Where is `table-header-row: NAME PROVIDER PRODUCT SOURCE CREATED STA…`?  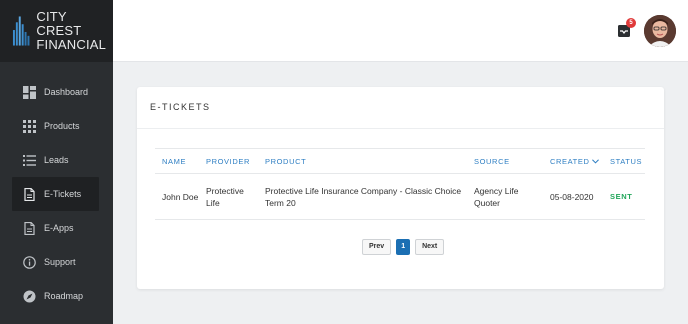 table-header-row: NAME PROVIDER PRODUCT SOURCE CREATED STA… is located at coordinates (400, 161).